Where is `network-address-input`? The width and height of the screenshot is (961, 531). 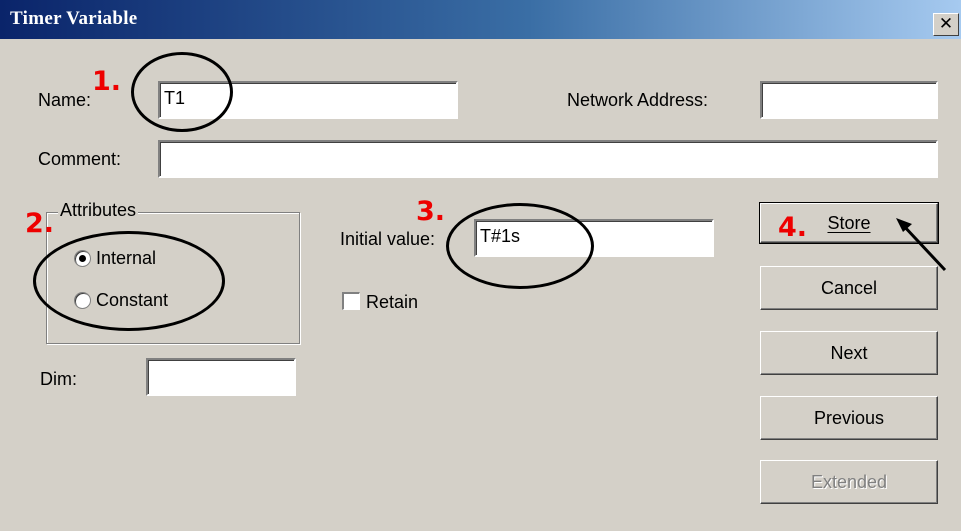 network-address-input is located at coordinates (849, 100).